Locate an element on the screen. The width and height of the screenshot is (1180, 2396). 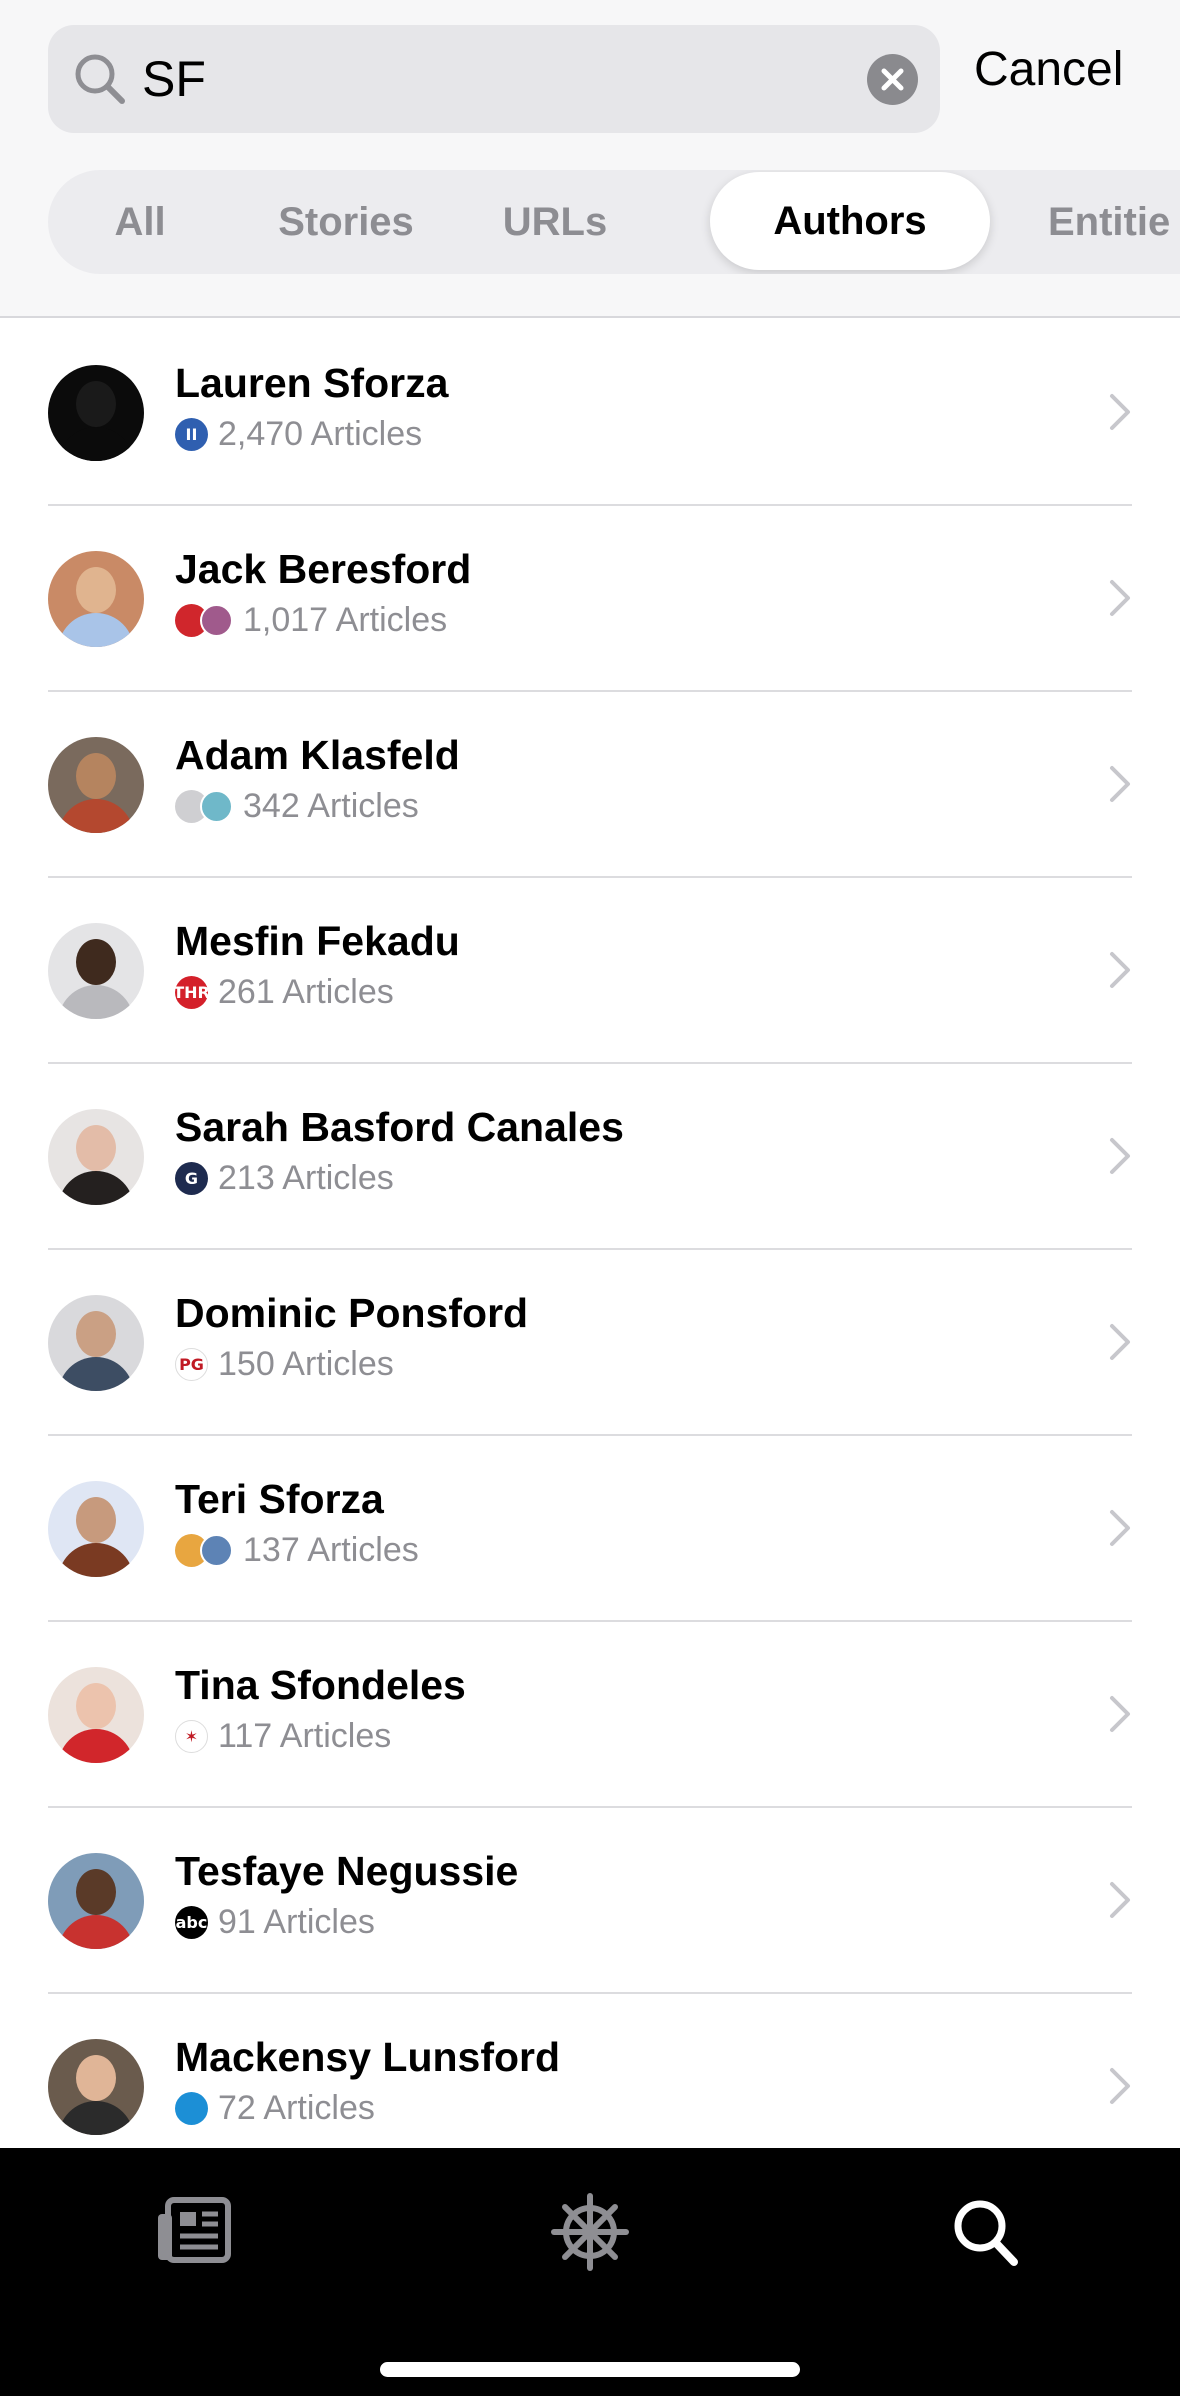
publication-logo-icon: THR is located at coordinates (191, 992).